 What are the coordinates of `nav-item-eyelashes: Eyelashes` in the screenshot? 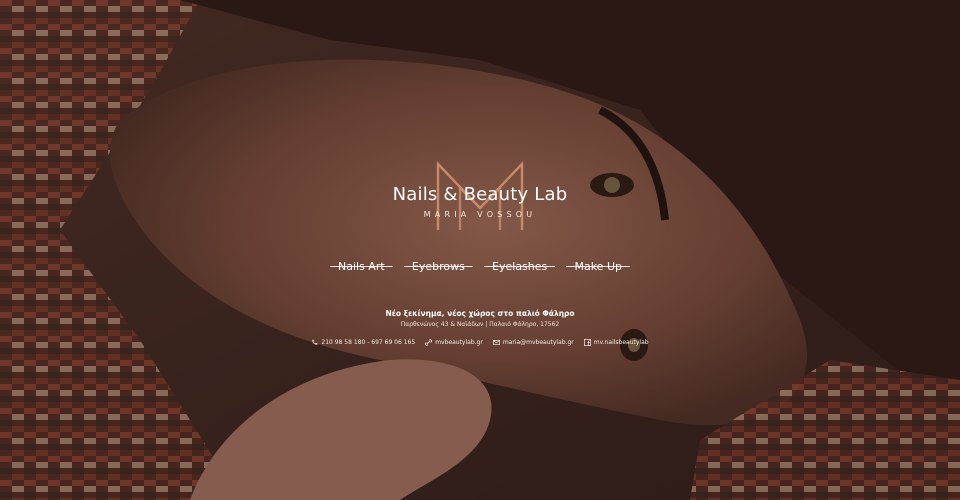 It's located at (520, 266).